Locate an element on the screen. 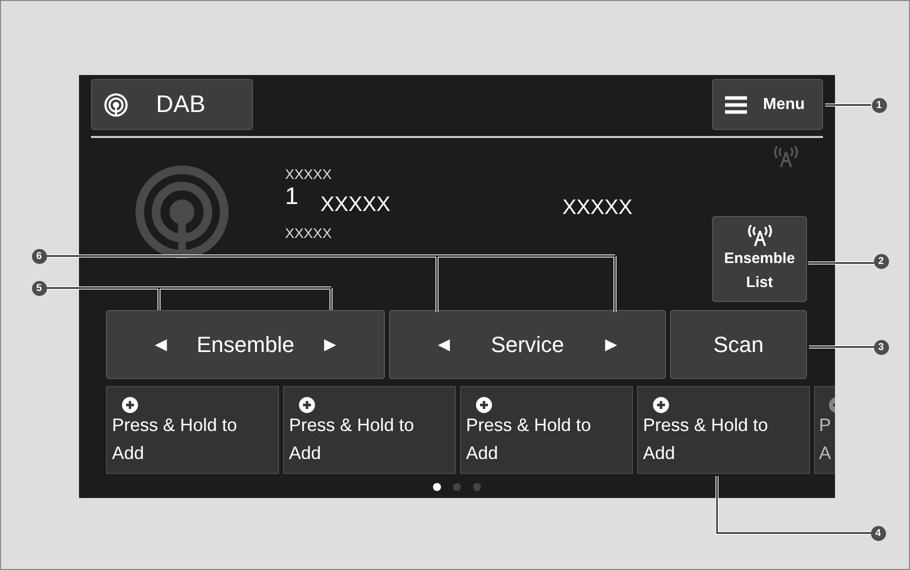  signal-strength-icon is located at coordinates (786, 157).